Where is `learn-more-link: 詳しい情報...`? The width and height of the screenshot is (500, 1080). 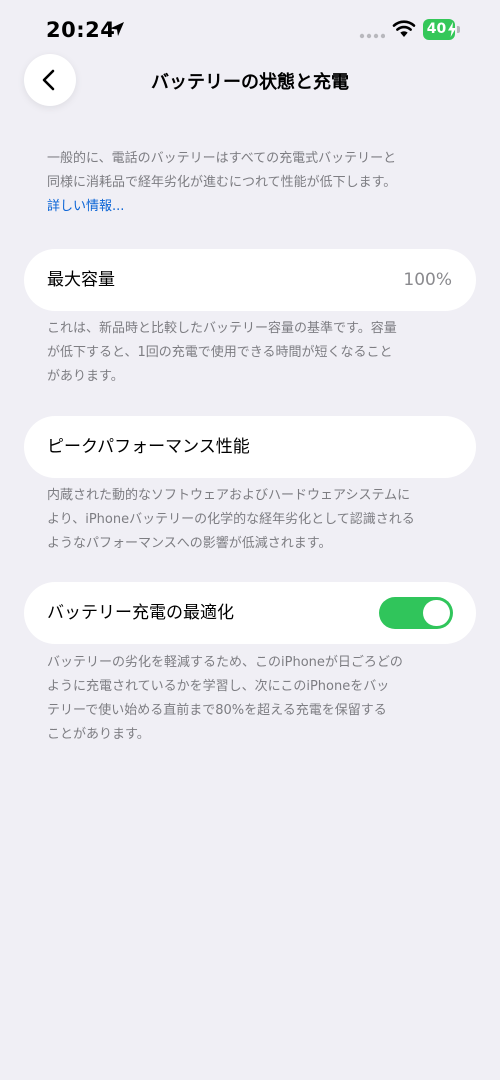 learn-more-link: 詳しい情報... is located at coordinates (252, 207).